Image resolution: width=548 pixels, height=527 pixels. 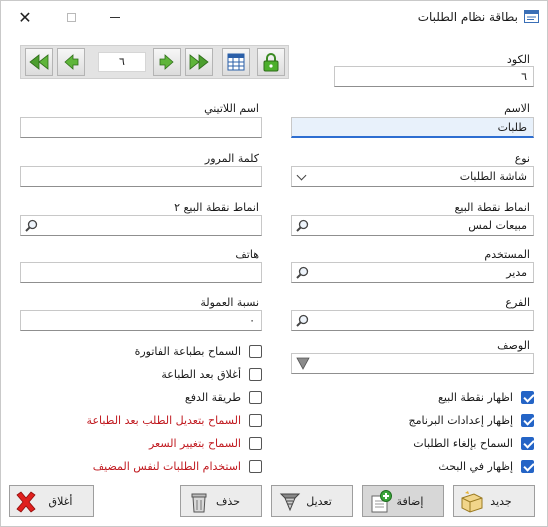 I want to click on allow-cancel-orders-checkbox: السماح بإلغاء الطلبات, so click(x=473, y=443).